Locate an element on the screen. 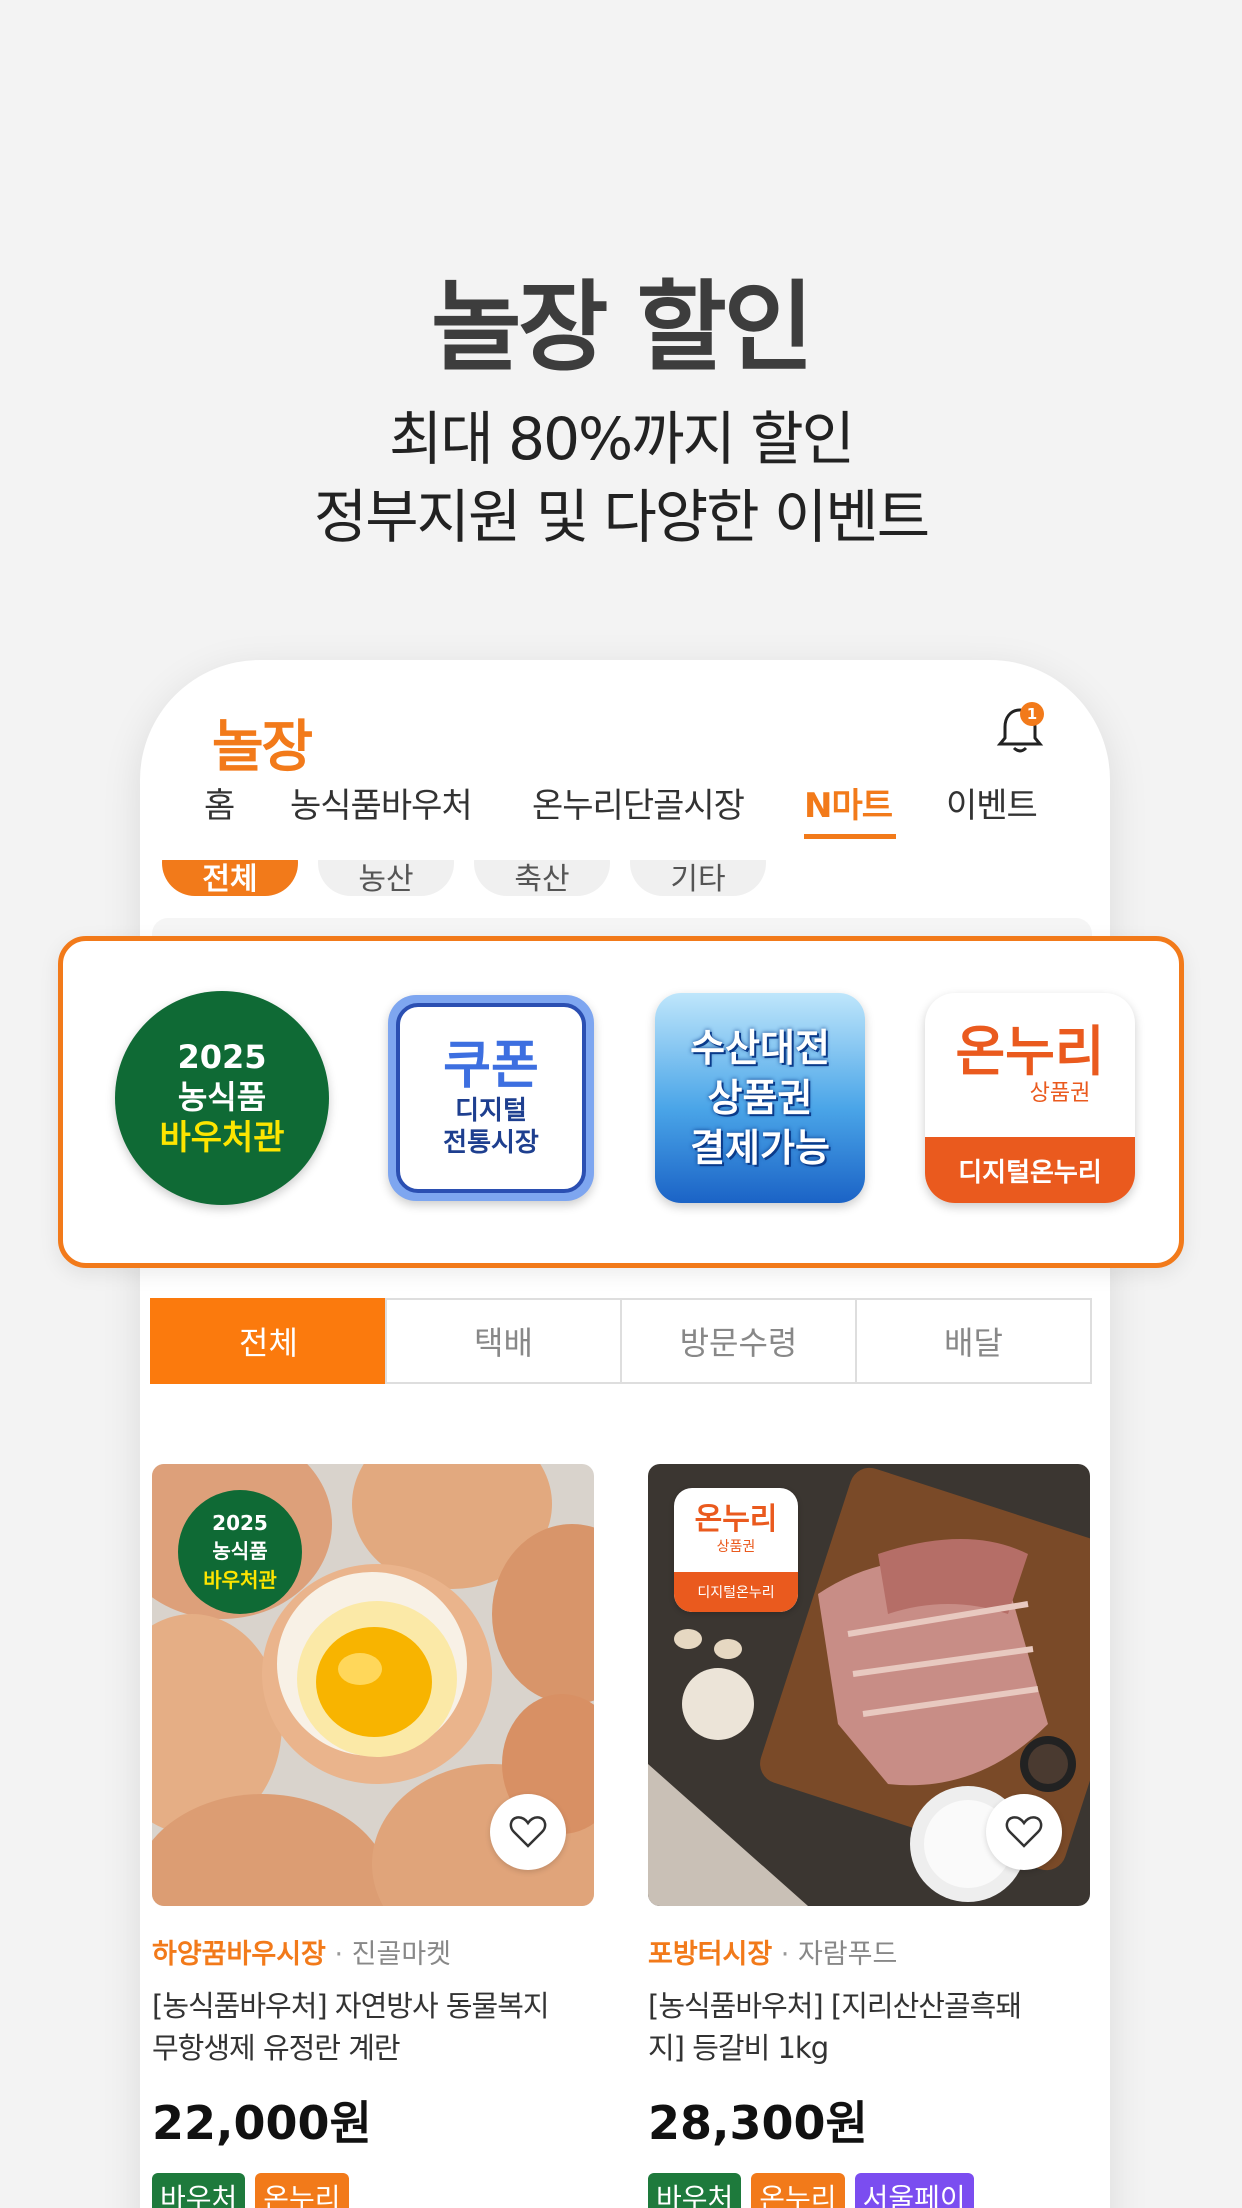 This screenshot has height=2208, width=1242. nav-events: 이벤트 is located at coordinates (992, 802).